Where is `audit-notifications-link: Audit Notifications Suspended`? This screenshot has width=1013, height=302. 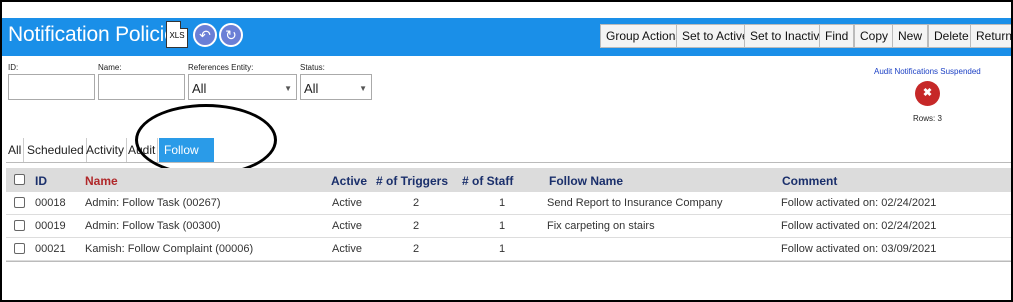
audit-notifications-link: Audit Notifications Suspended is located at coordinates (927, 71).